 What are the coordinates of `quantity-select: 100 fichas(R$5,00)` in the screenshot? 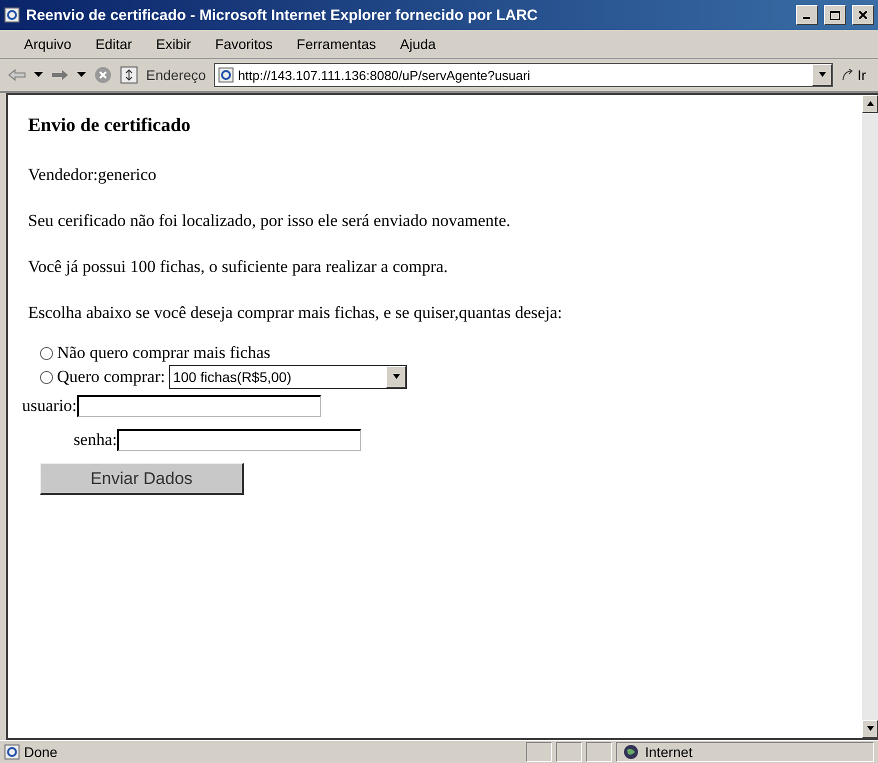 It's located at (288, 377).